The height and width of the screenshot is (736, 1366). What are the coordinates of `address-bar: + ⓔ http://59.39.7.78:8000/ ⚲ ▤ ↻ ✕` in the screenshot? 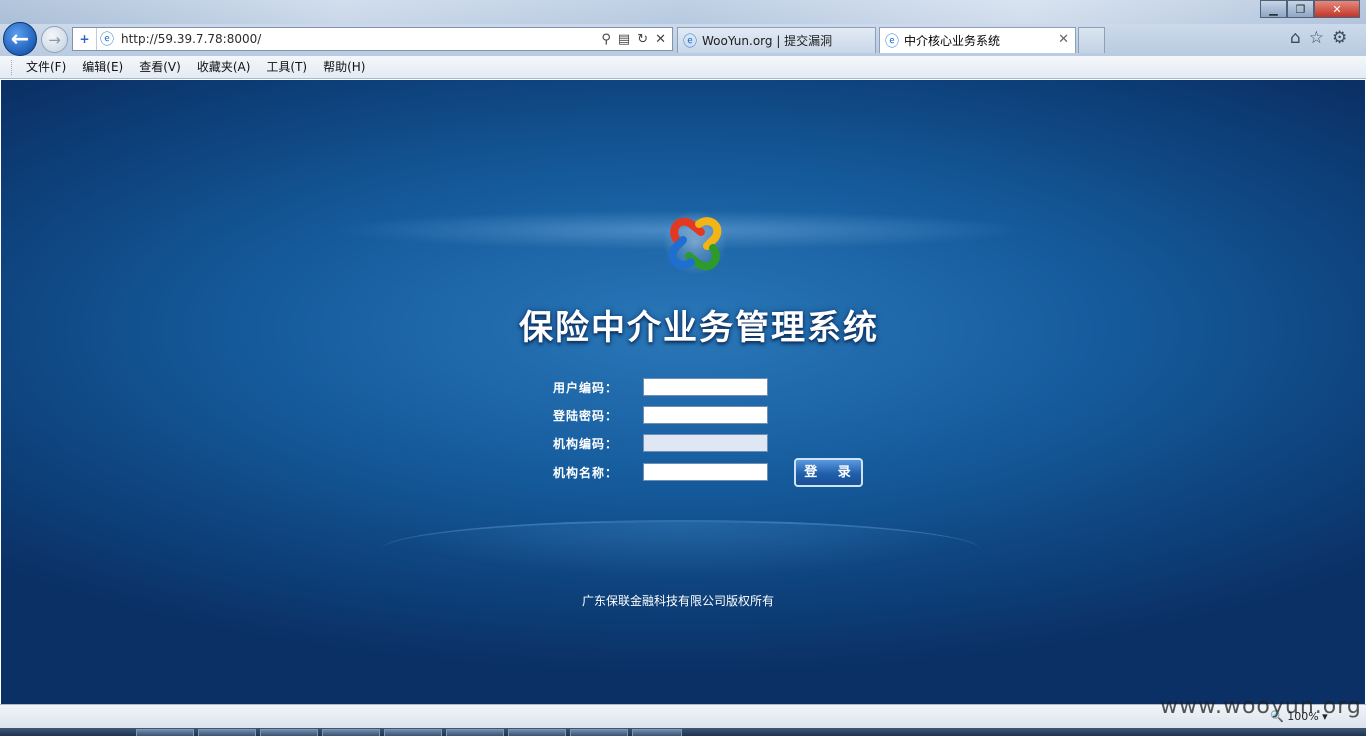 It's located at (372, 39).